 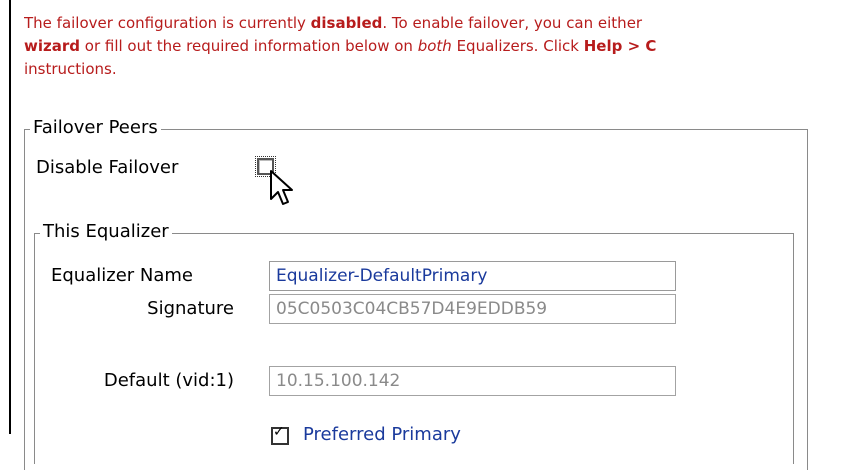 I want to click on wizard-link: wizard, so click(x=52, y=46).